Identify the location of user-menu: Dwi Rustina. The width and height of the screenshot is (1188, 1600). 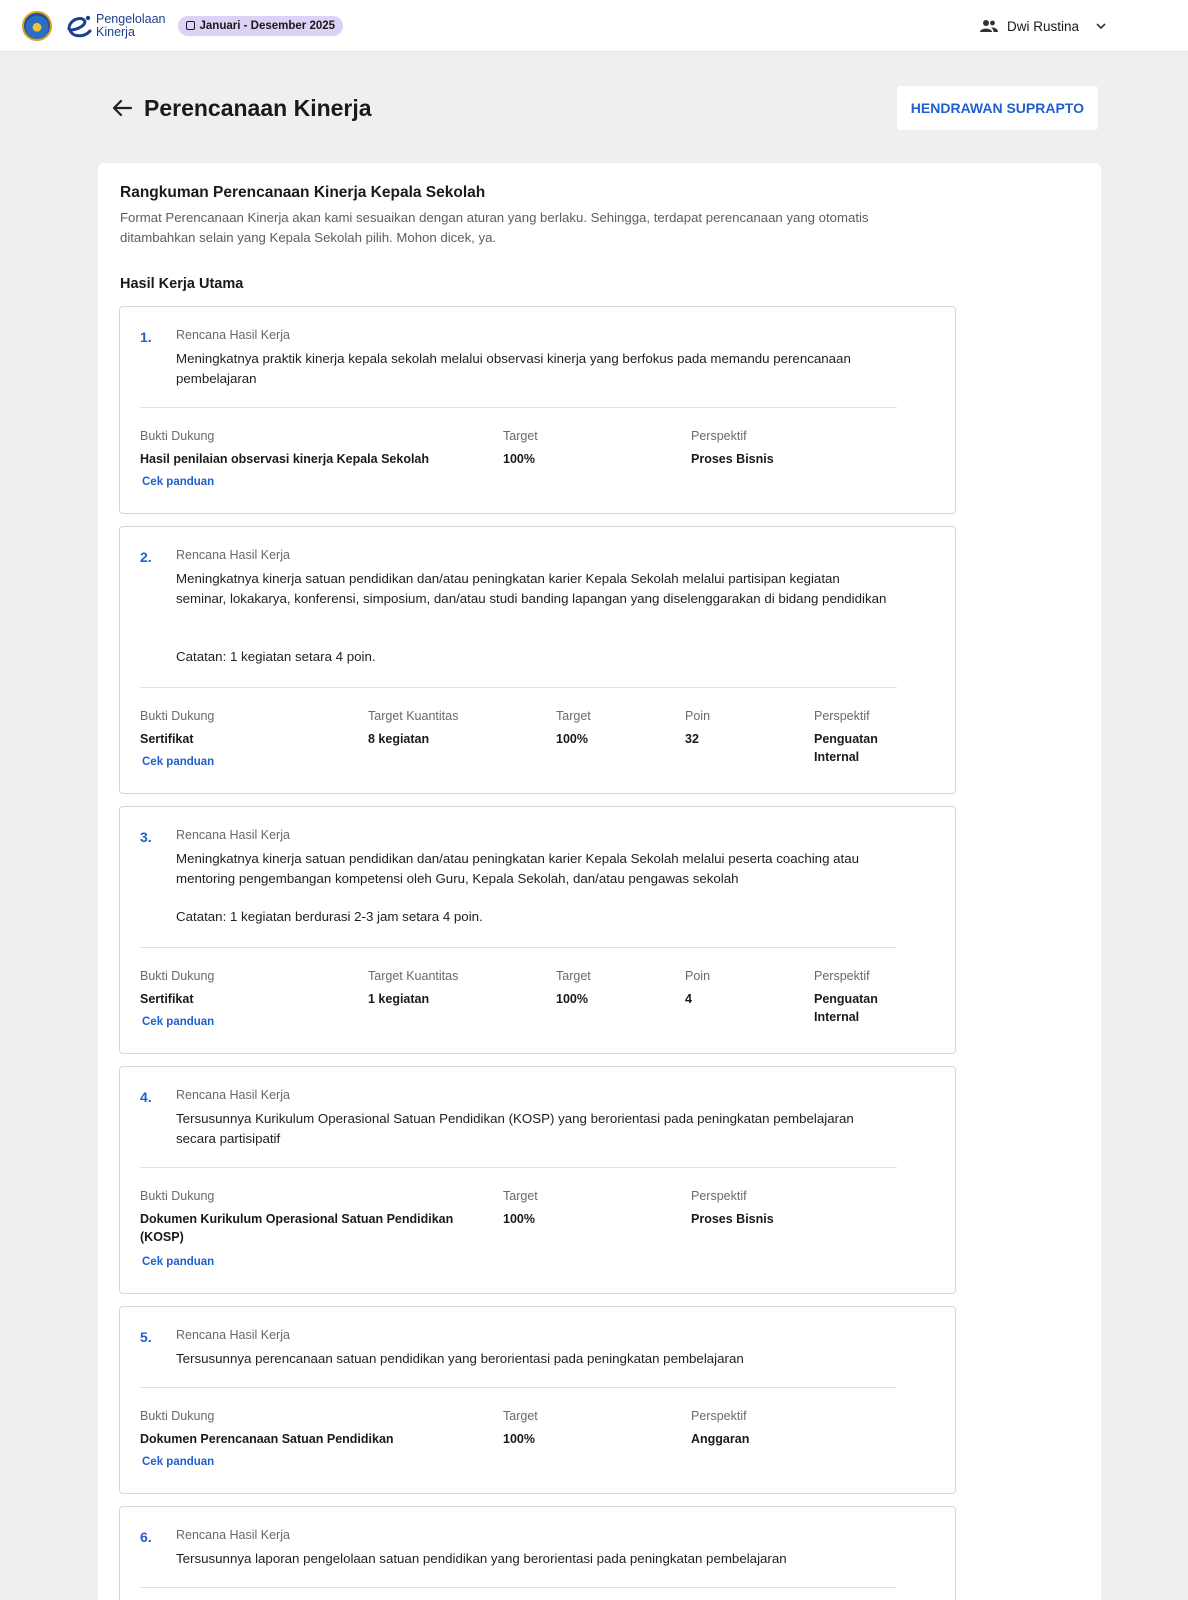
(1043, 26).